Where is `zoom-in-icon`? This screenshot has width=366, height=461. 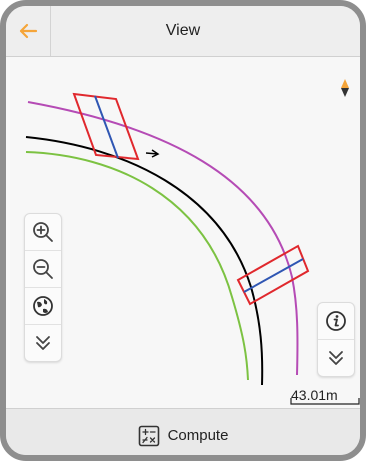 zoom-in-icon is located at coordinates (43, 232).